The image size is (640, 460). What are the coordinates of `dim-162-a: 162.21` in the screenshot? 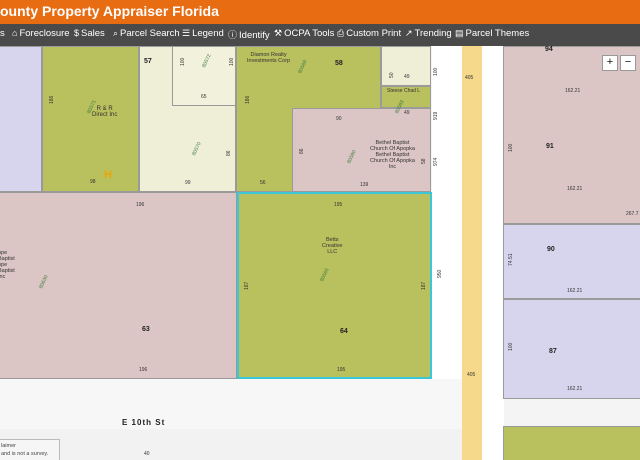 It's located at (573, 91).